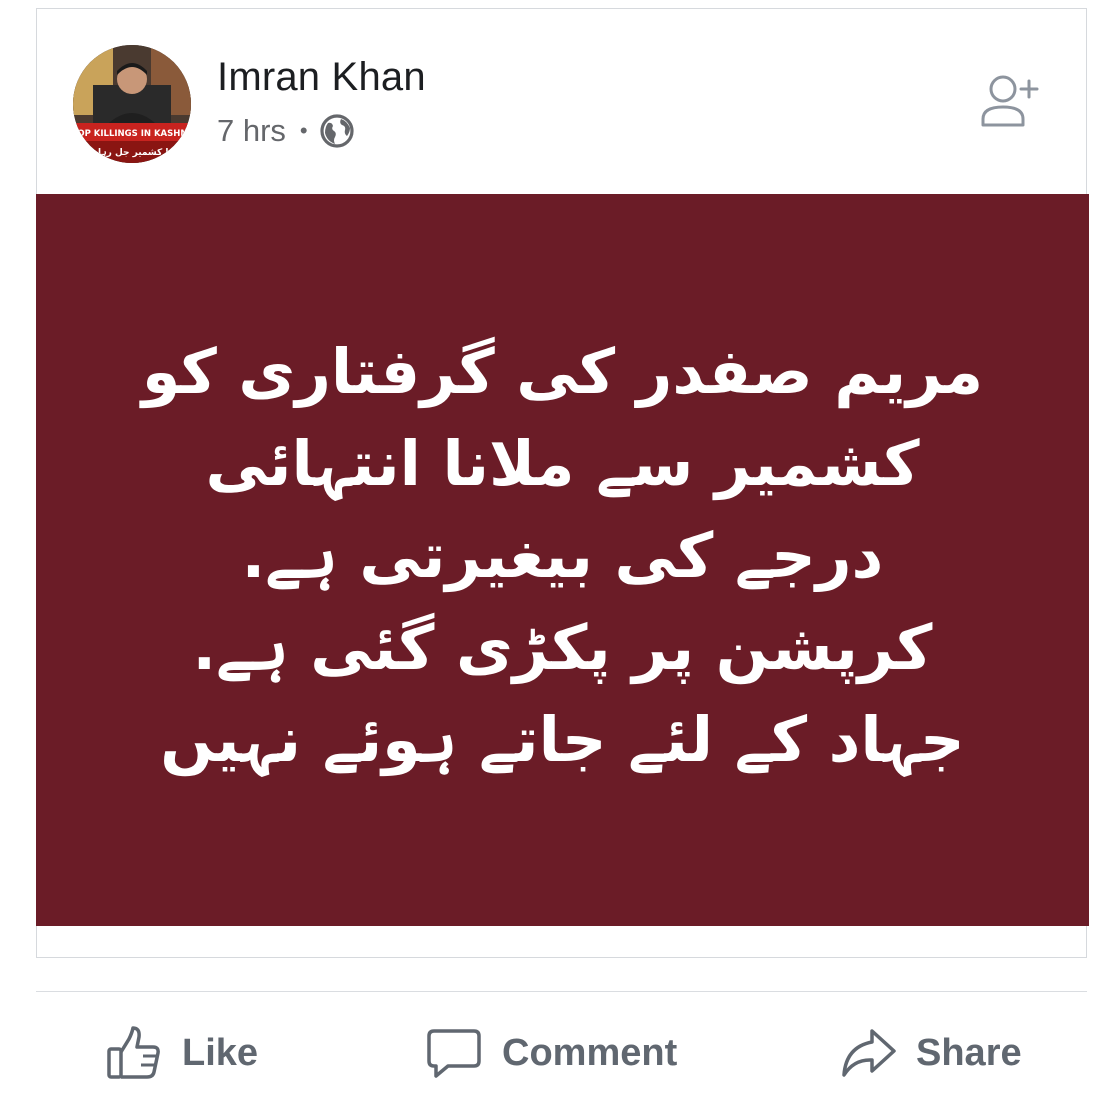  I want to click on share-button: Share, so click(931, 1053).